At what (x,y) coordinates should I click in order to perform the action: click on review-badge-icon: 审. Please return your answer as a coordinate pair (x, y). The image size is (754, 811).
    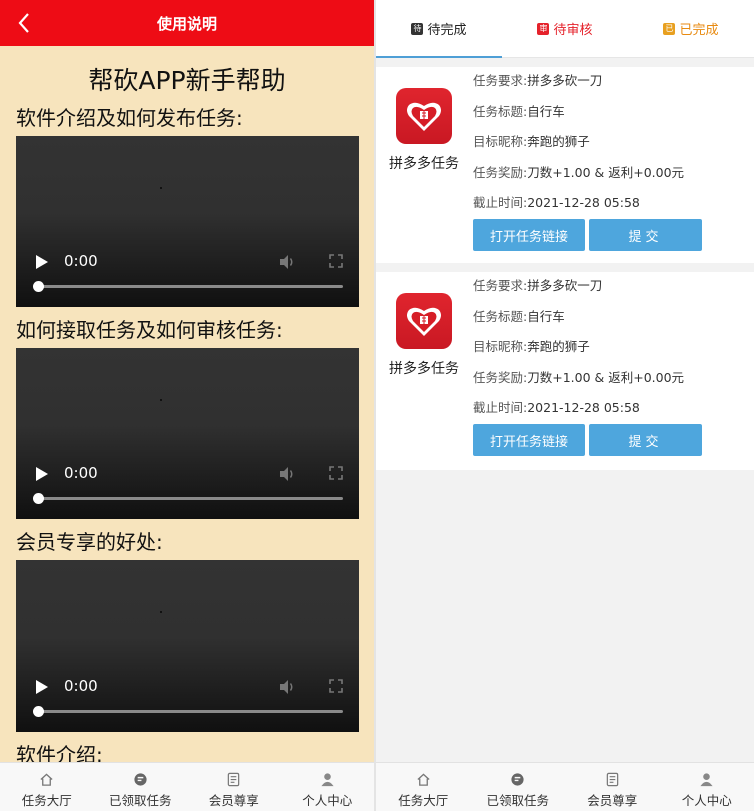
    Looking at the image, I should click on (543, 28).